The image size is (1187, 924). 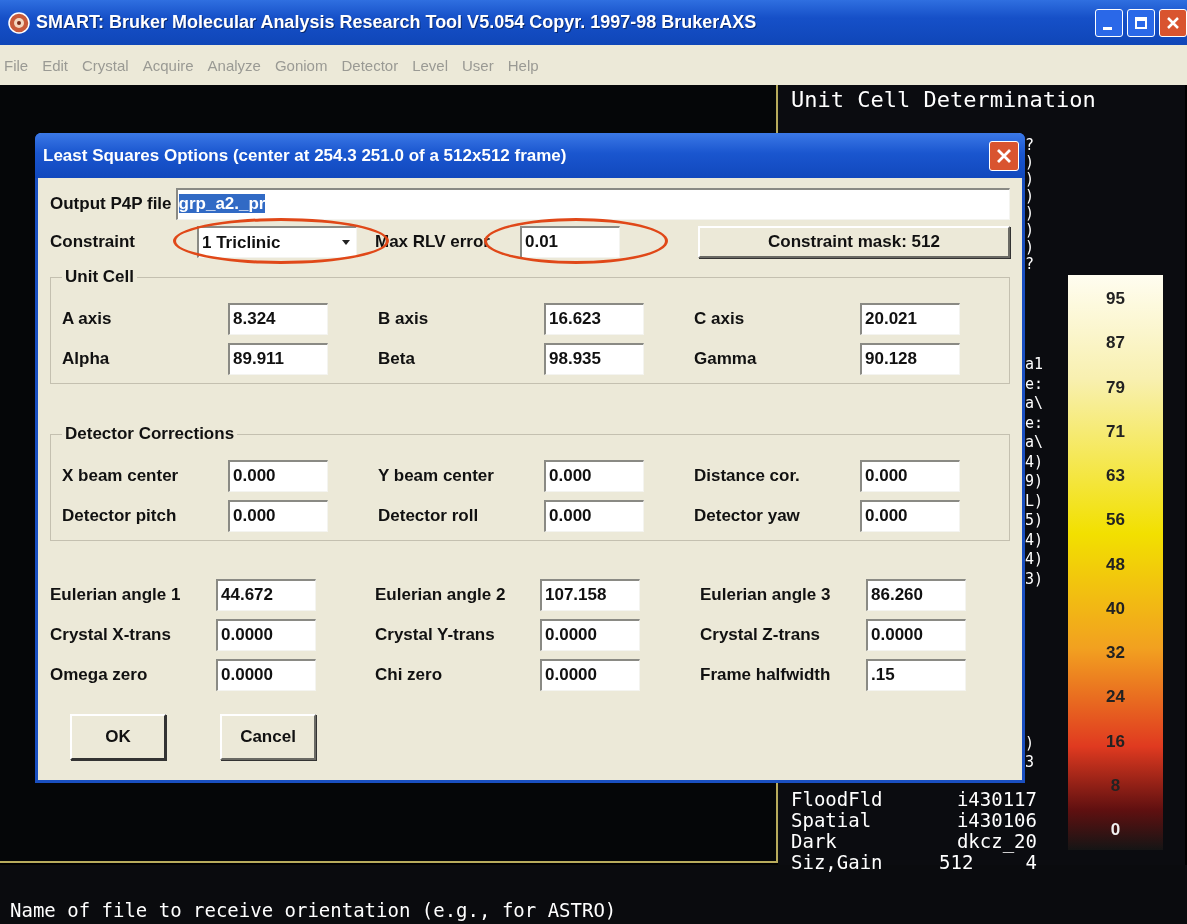 I want to click on field-label: Crystal Z-trans, so click(x=760, y=635).